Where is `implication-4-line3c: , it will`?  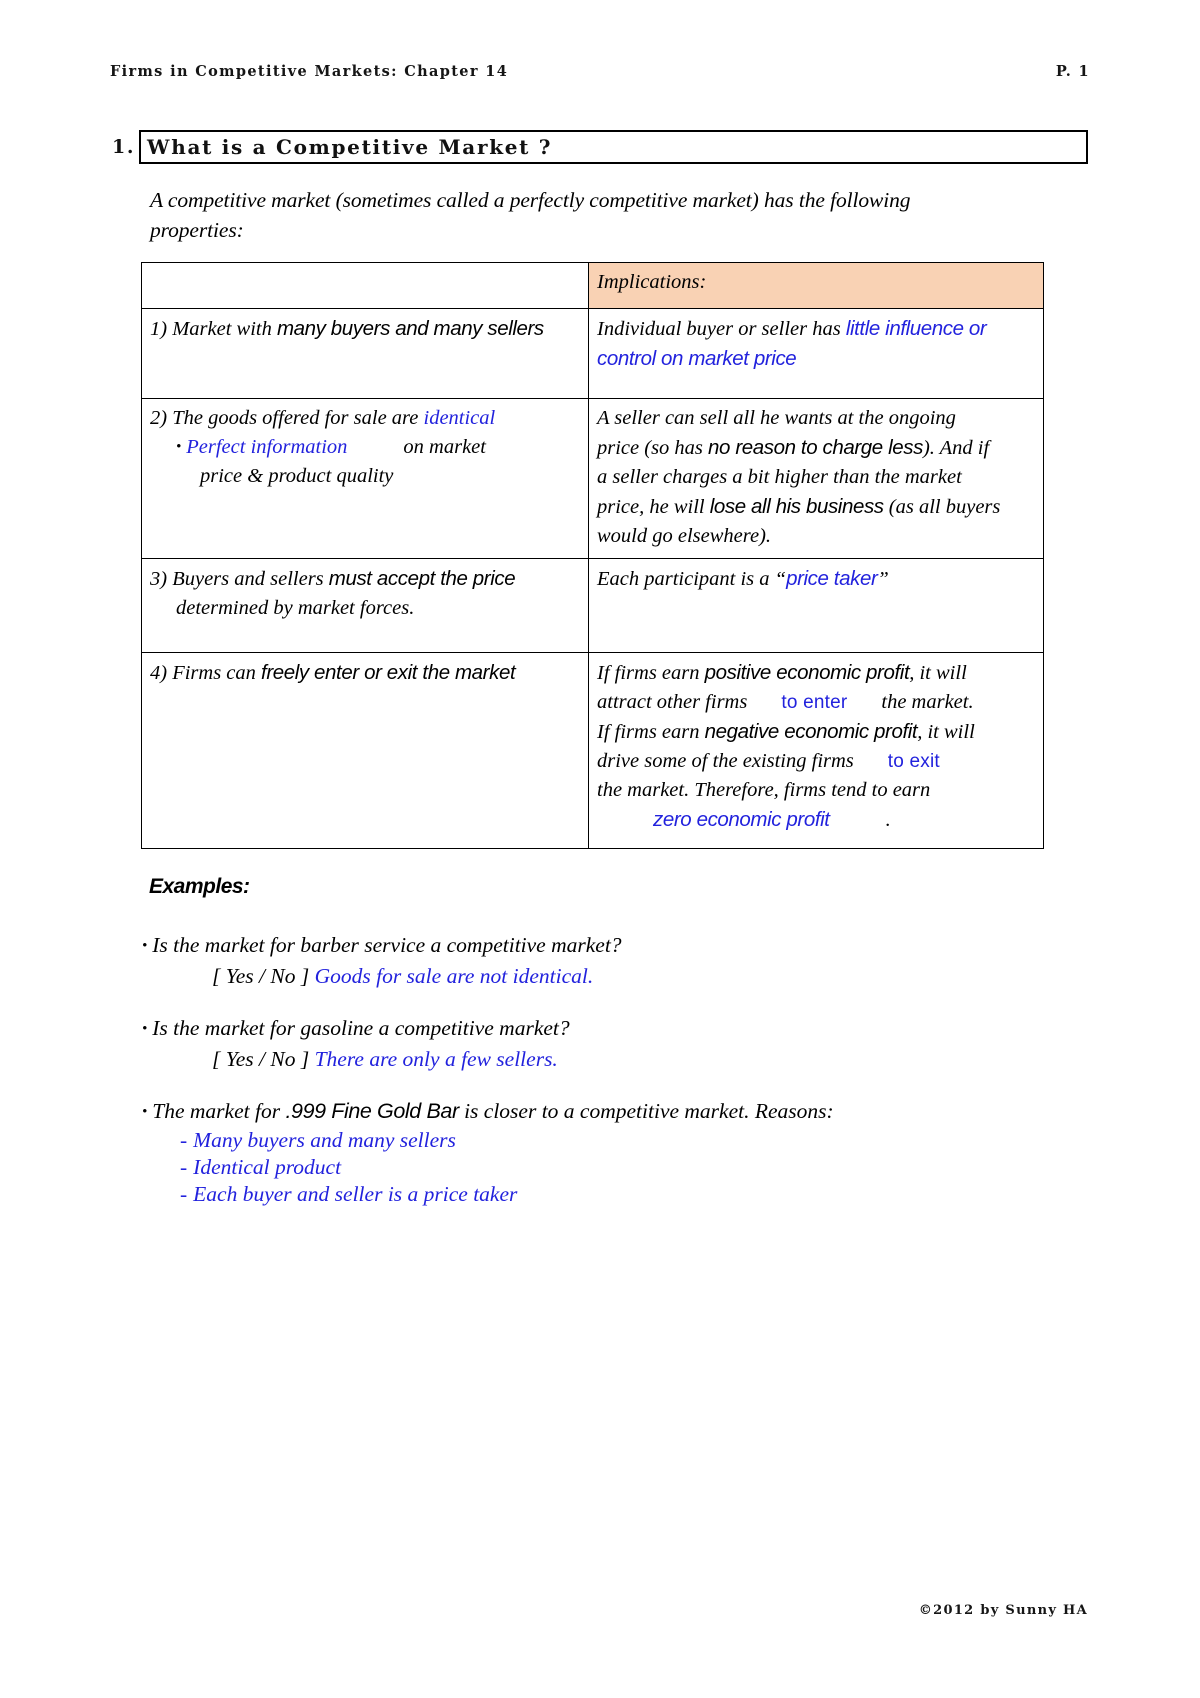
implication-4-line3c: , it will is located at coordinates (946, 732).